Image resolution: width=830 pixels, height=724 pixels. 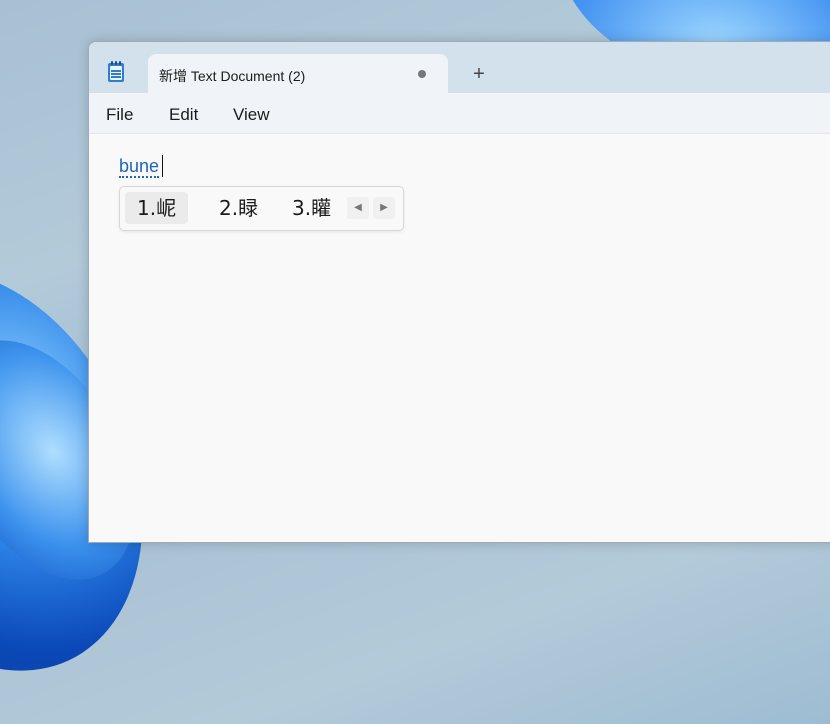 What do you see at coordinates (479, 74) in the screenshot?
I see `plus-icon: +` at bounding box center [479, 74].